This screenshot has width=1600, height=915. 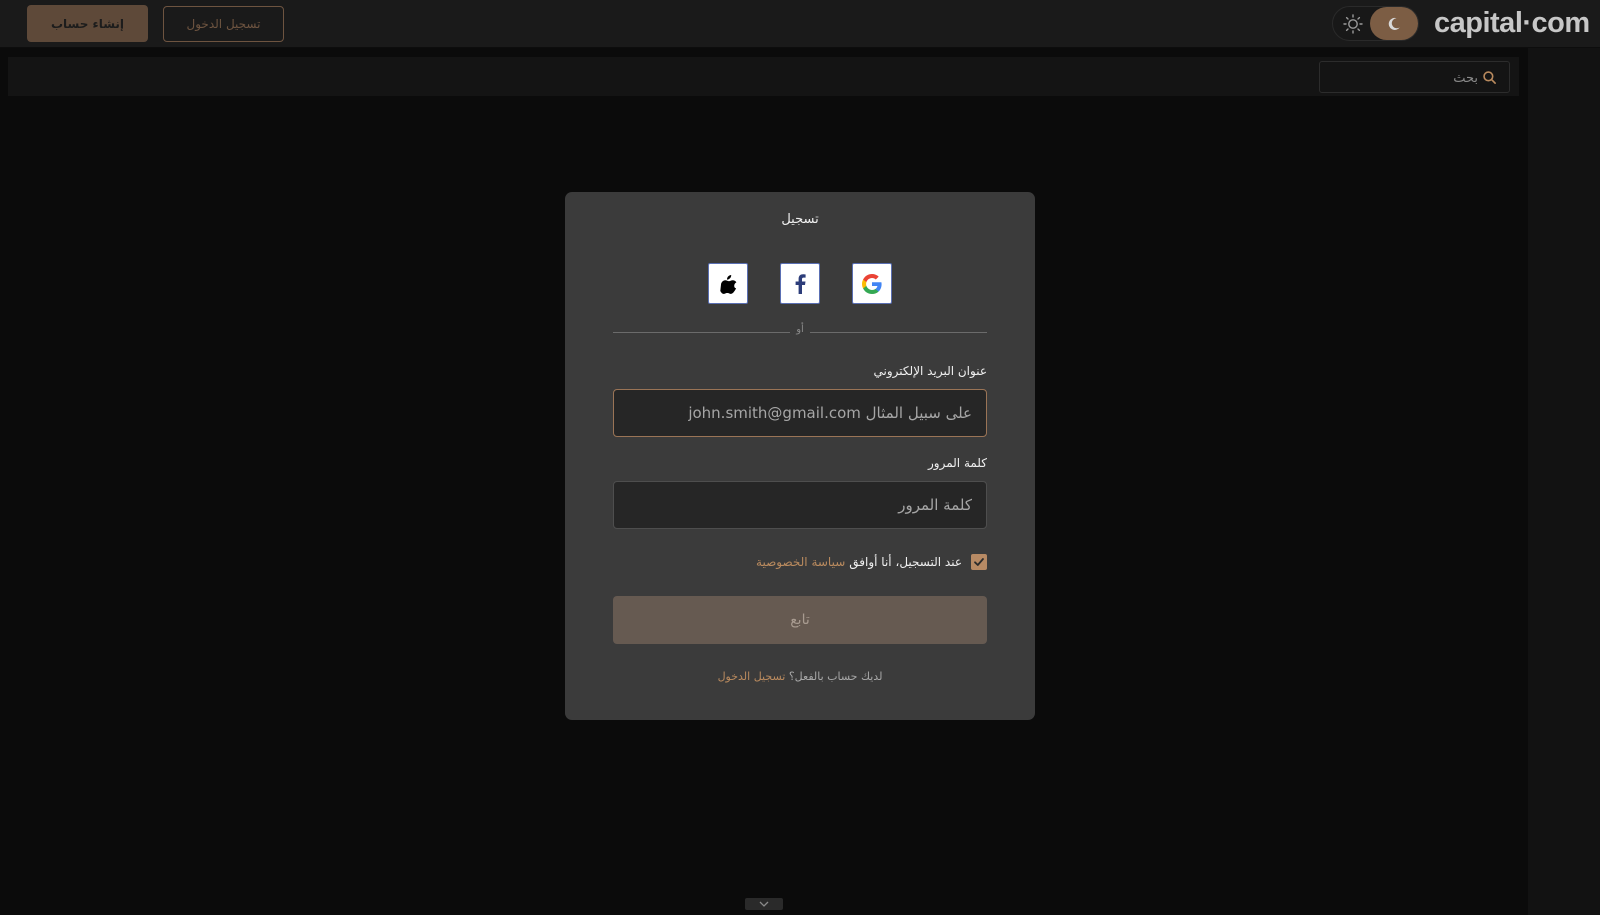 I want to click on password-input, so click(x=800, y=505).